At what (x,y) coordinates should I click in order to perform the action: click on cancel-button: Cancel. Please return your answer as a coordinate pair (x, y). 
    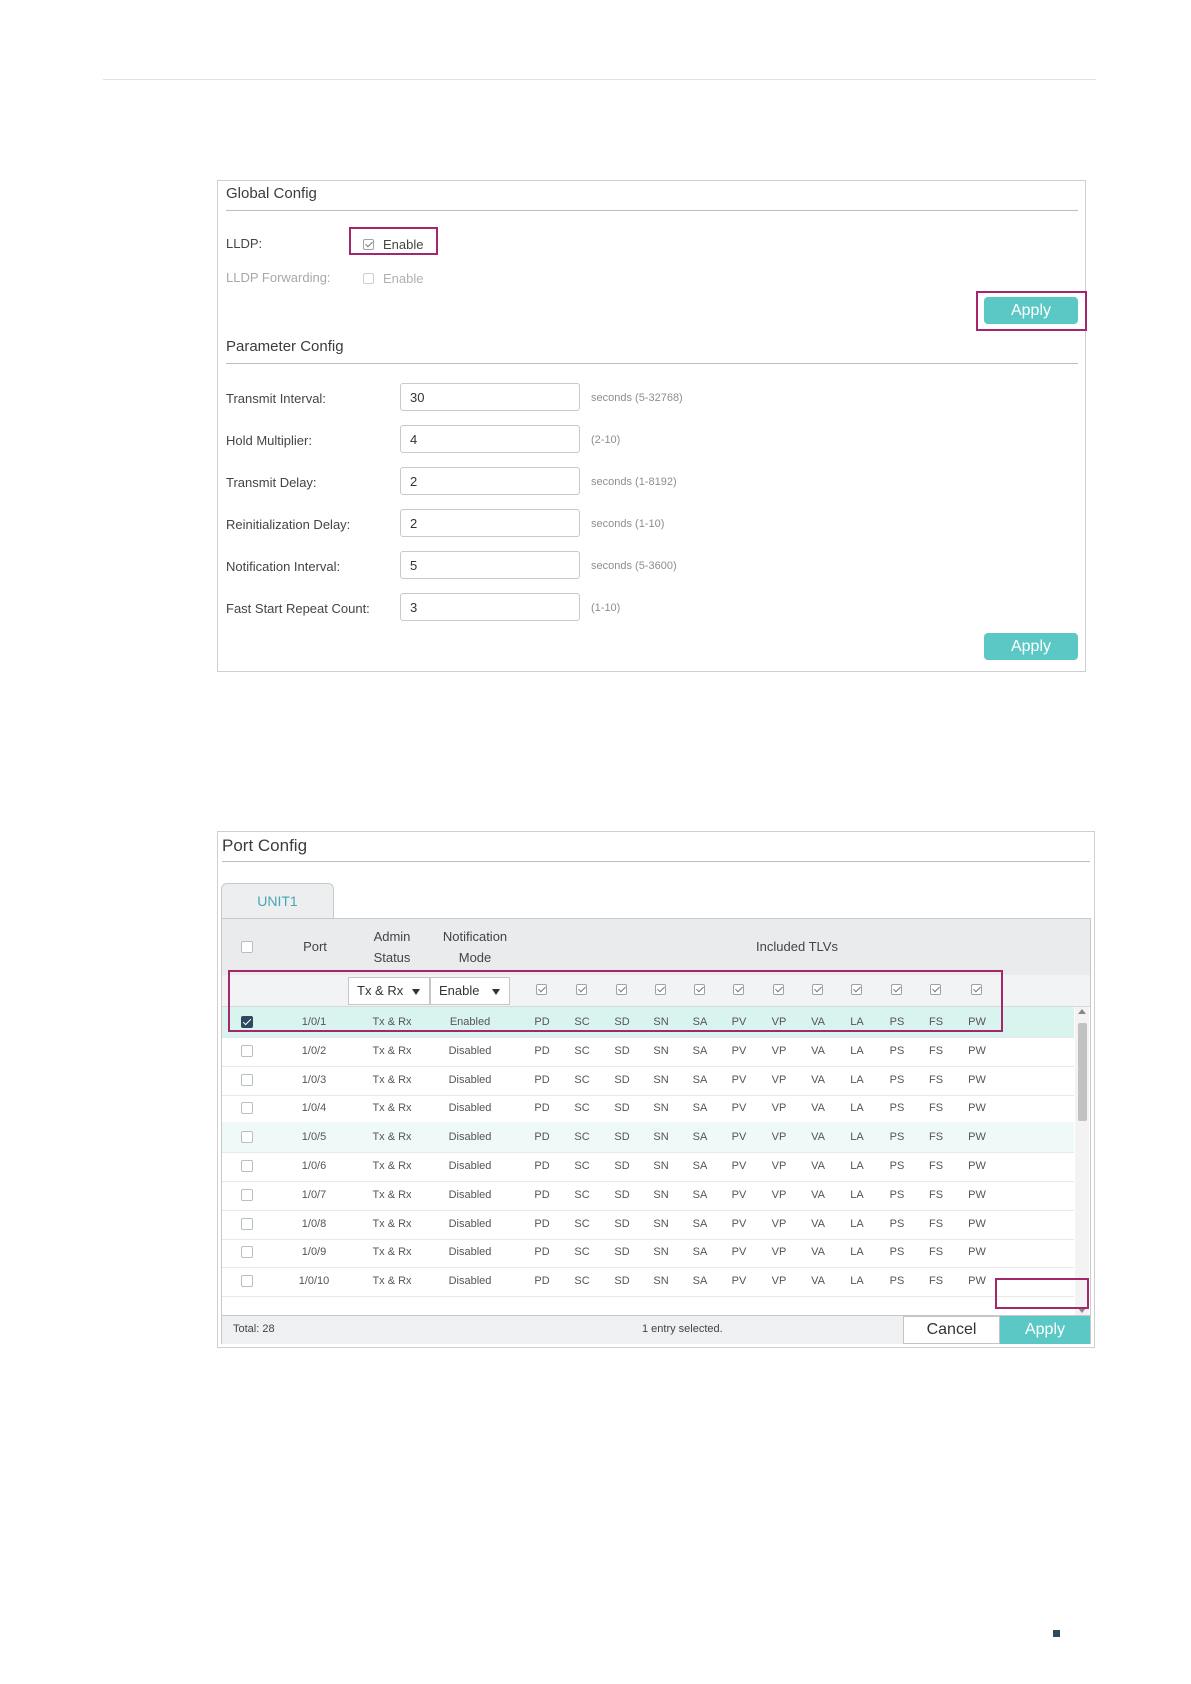
    Looking at the image, I should click on (951, 1330).